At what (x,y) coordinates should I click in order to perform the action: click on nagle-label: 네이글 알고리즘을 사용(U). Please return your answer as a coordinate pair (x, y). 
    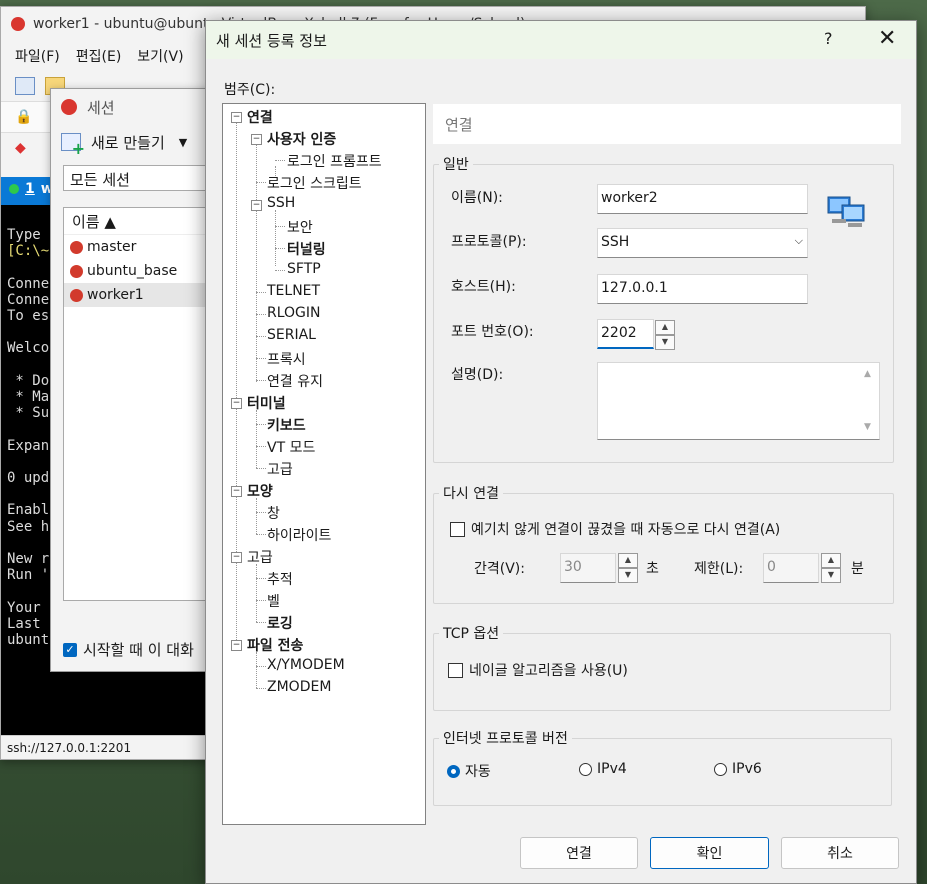
    Looking at the image, I should click on (548, 671).